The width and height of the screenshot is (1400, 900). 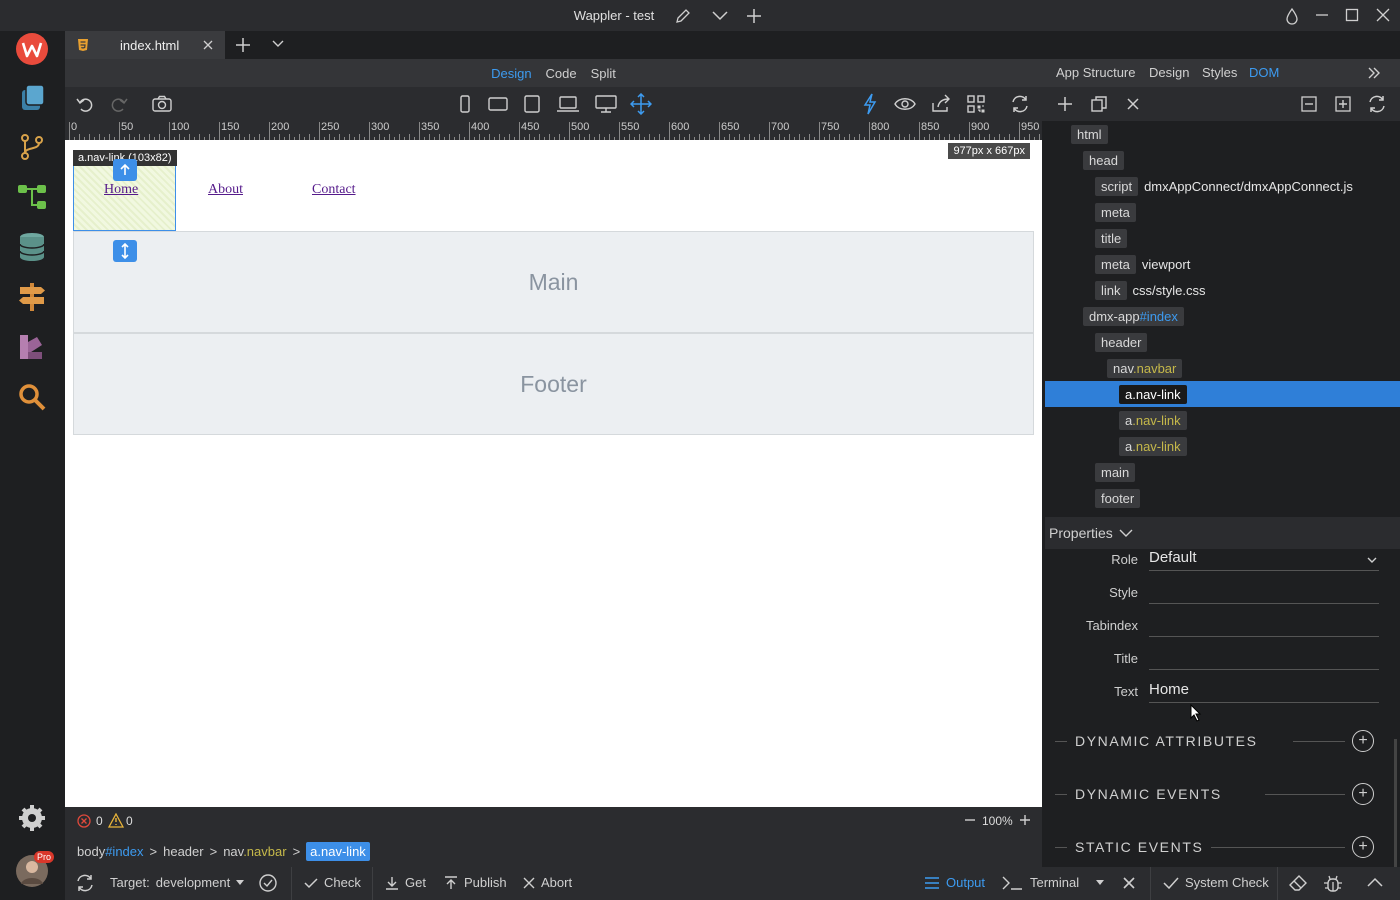 What do you see at coordinates (32, 49) in the screenshot?
I see `wappler-logo` at bounding box center [32, 49].